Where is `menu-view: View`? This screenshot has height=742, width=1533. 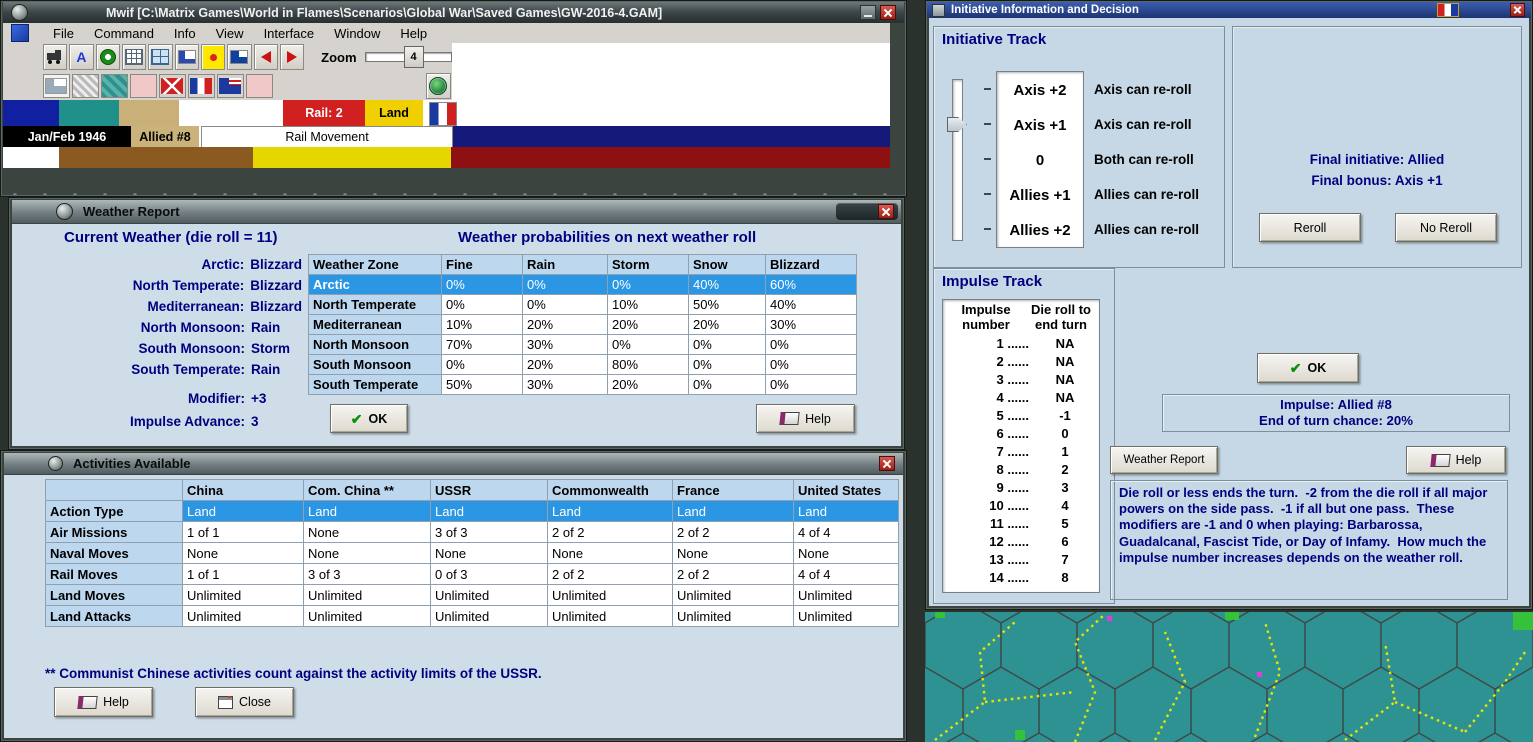
menu-view: View is located at coordinates (230, 33).